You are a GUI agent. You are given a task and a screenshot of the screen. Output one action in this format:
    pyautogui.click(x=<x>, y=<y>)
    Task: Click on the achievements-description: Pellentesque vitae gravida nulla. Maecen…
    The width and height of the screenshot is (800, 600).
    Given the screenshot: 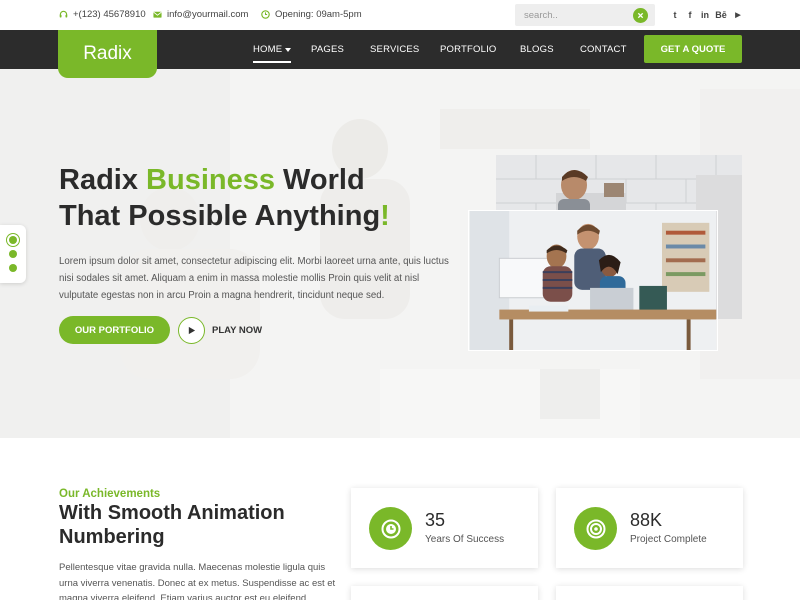 What is the action you would take?
    pyautogui.click(x=197, y=581)
    